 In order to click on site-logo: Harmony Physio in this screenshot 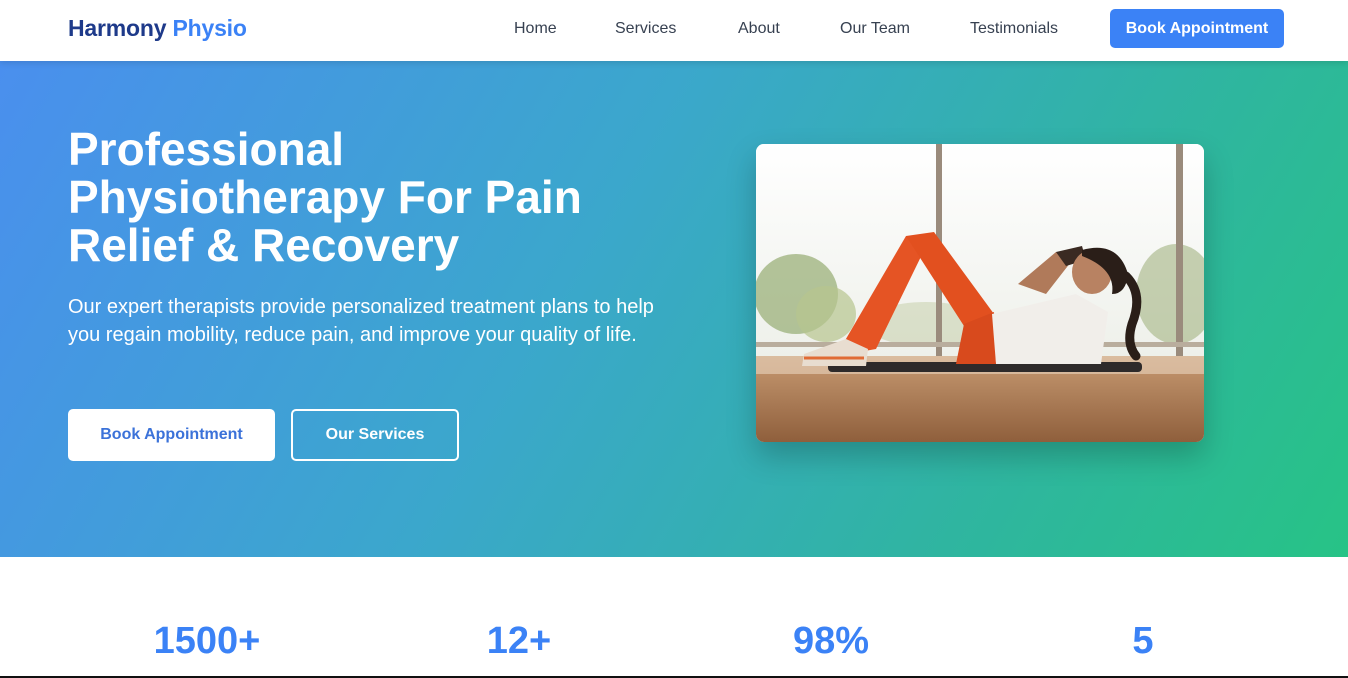, I will do `click(157, 28)`.